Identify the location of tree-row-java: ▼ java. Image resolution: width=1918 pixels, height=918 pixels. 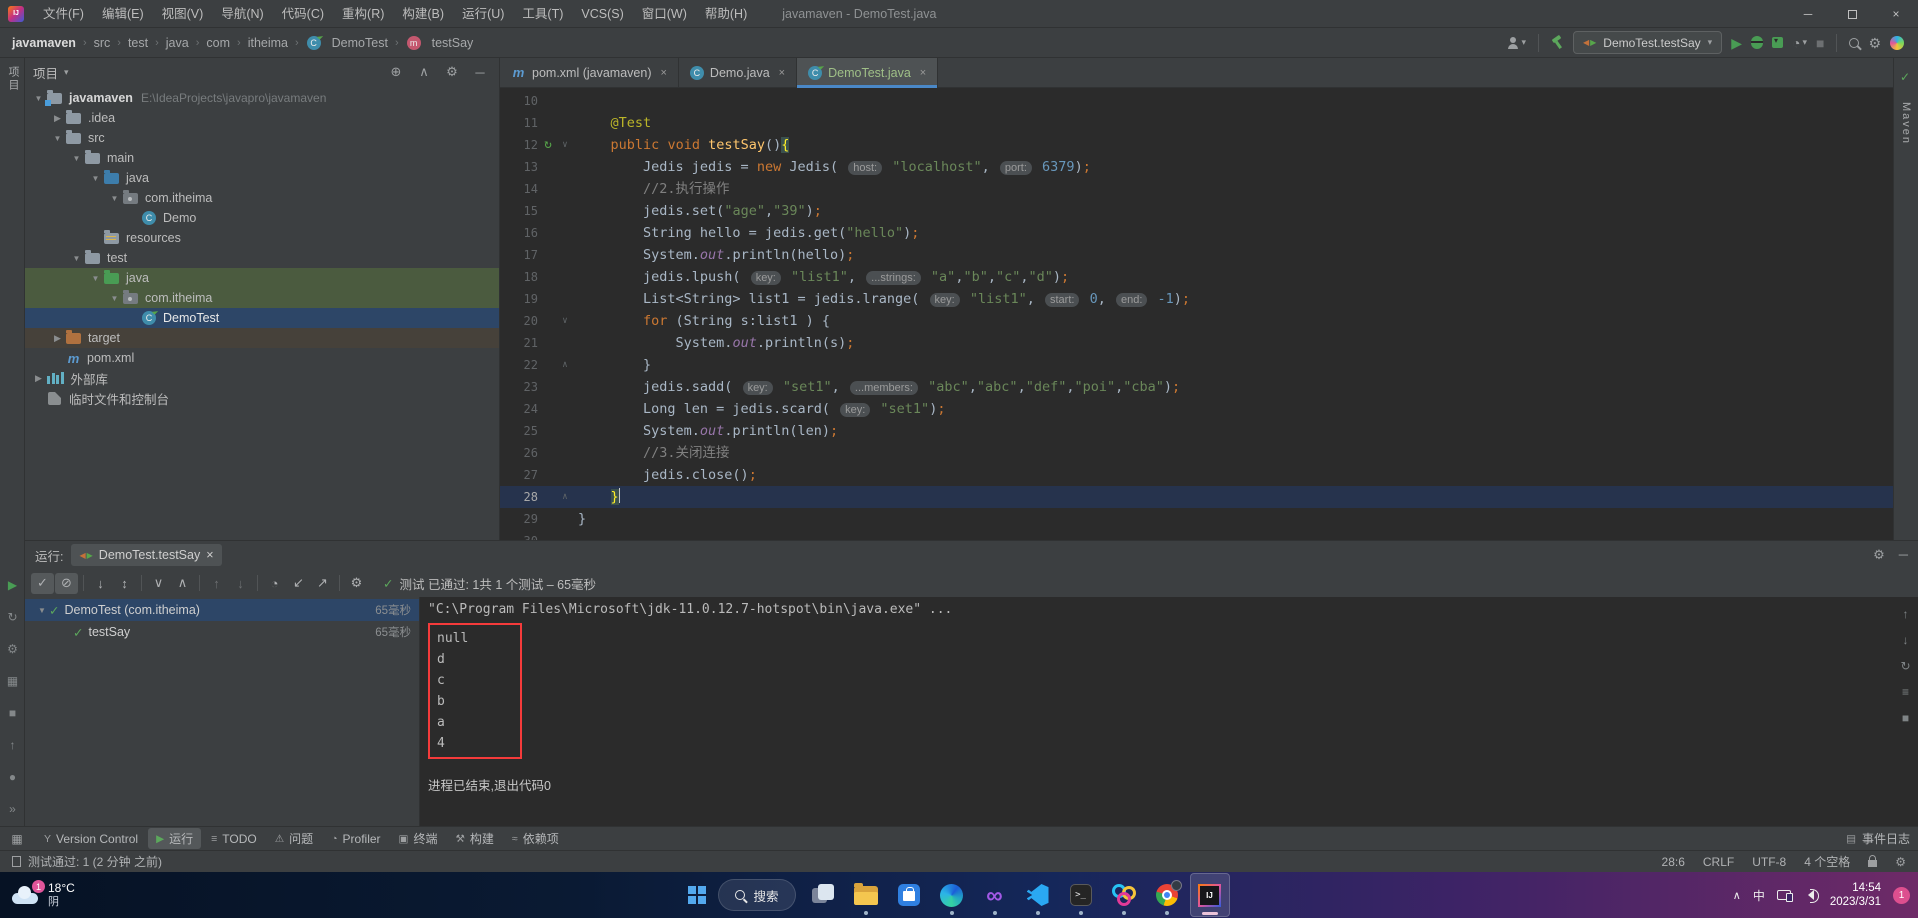
(262, 178).